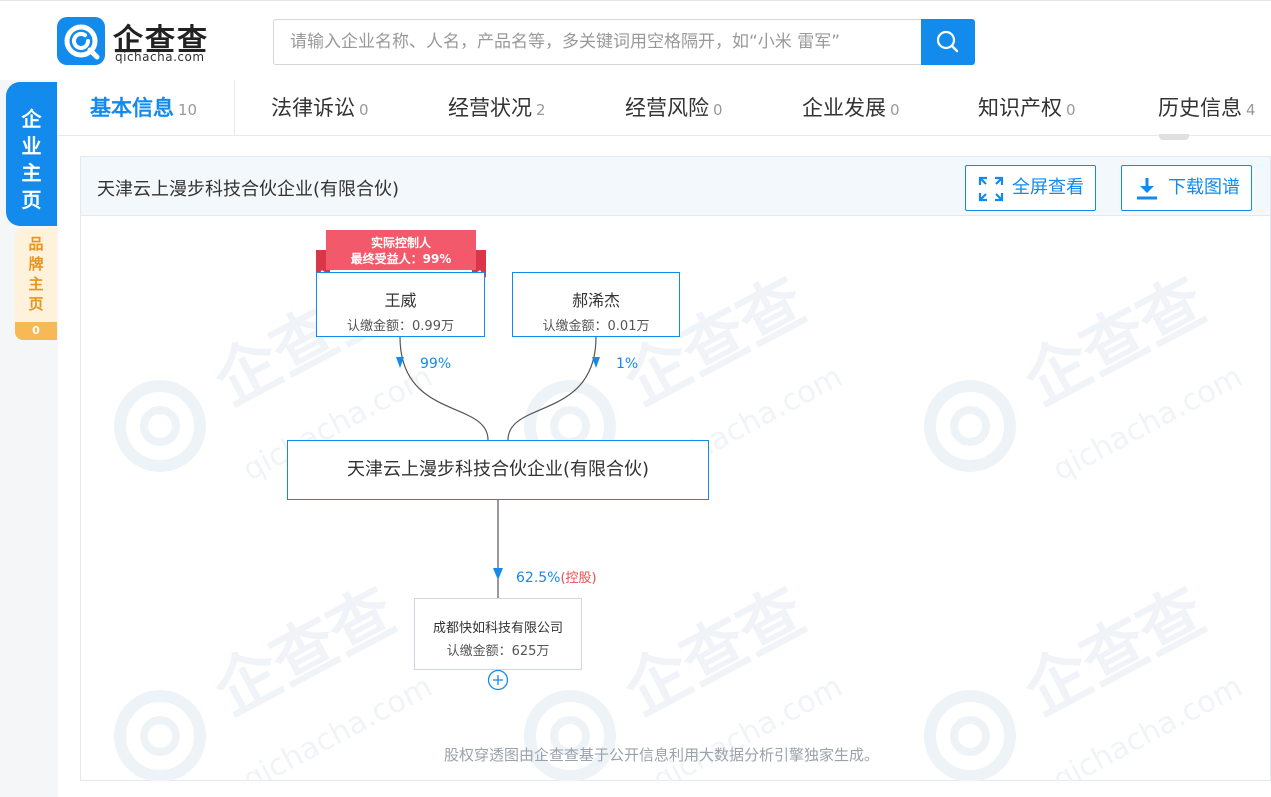  I want to click on subsidiary-name: 成都快如科技有限公司, so click(497, 628).